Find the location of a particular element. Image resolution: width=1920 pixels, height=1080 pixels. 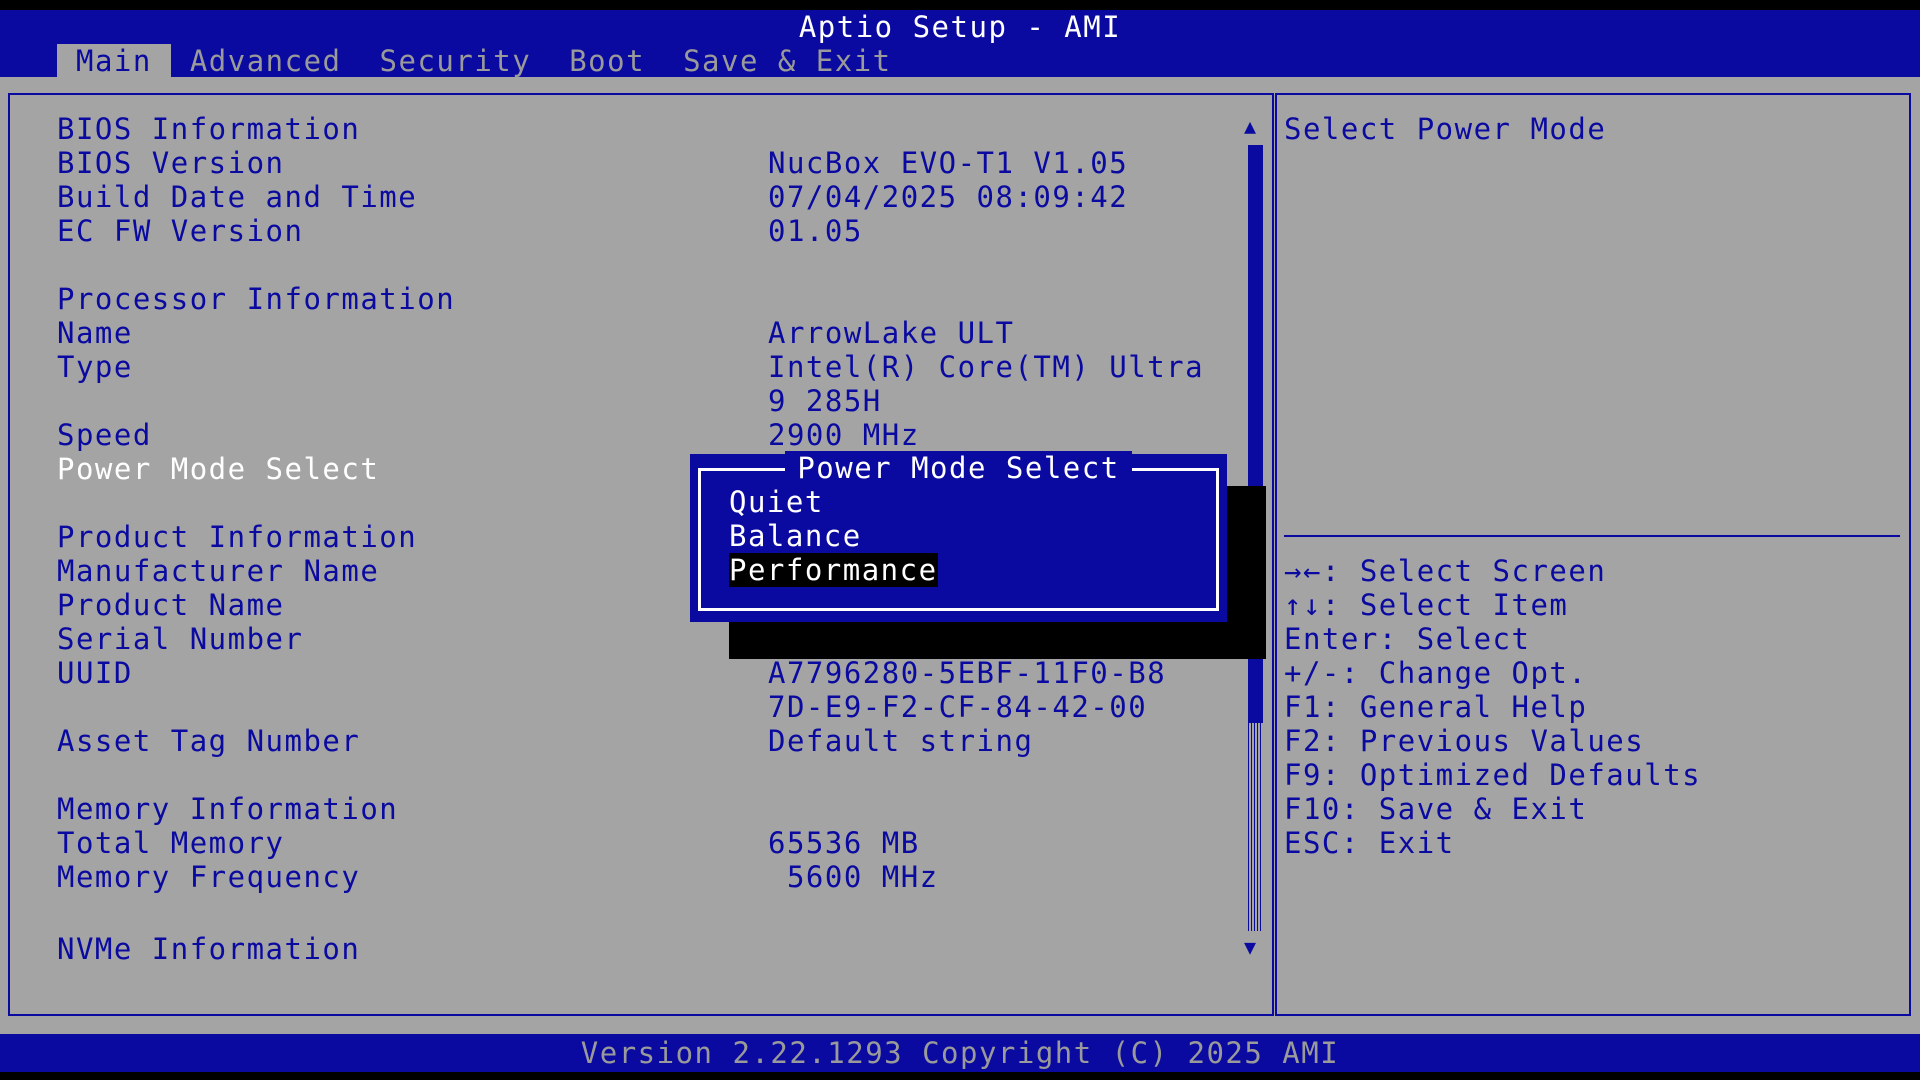

memory-frequency-value: 5600 MHz is located at coordinates (853, 877).